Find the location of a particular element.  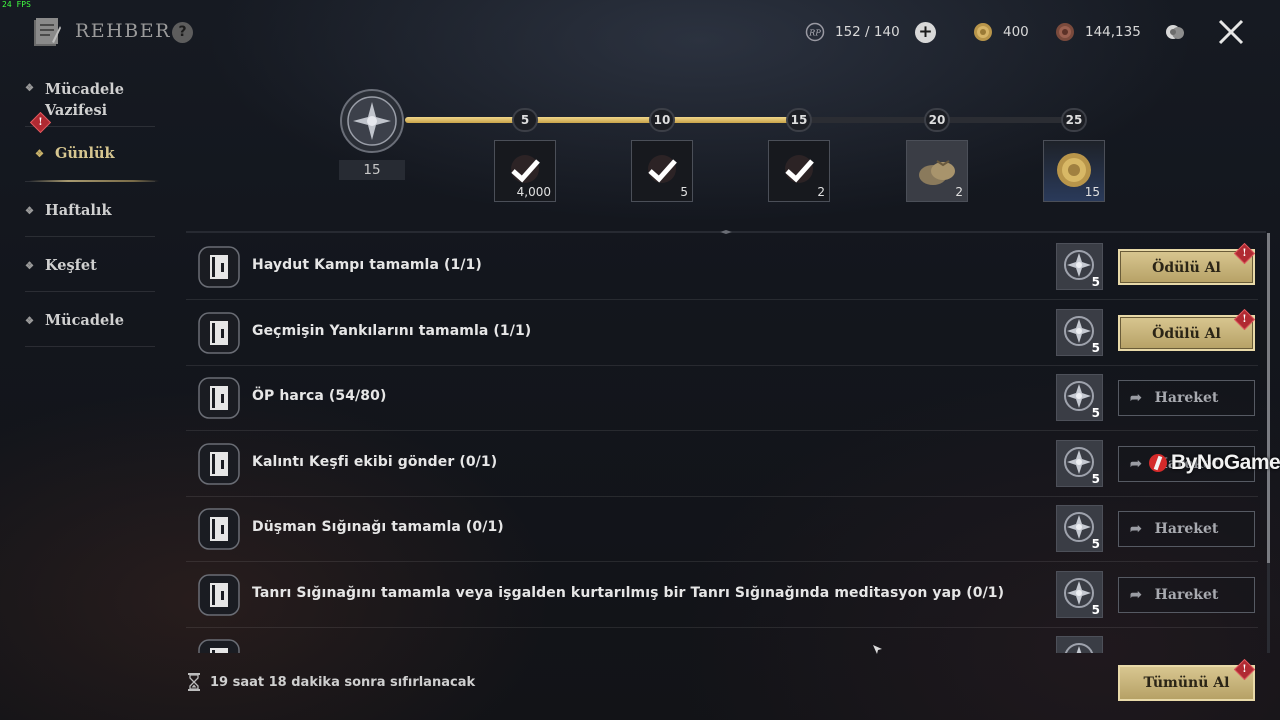

claim-all-button: Tümünü Al ! is located at coordinates (1187, 679).